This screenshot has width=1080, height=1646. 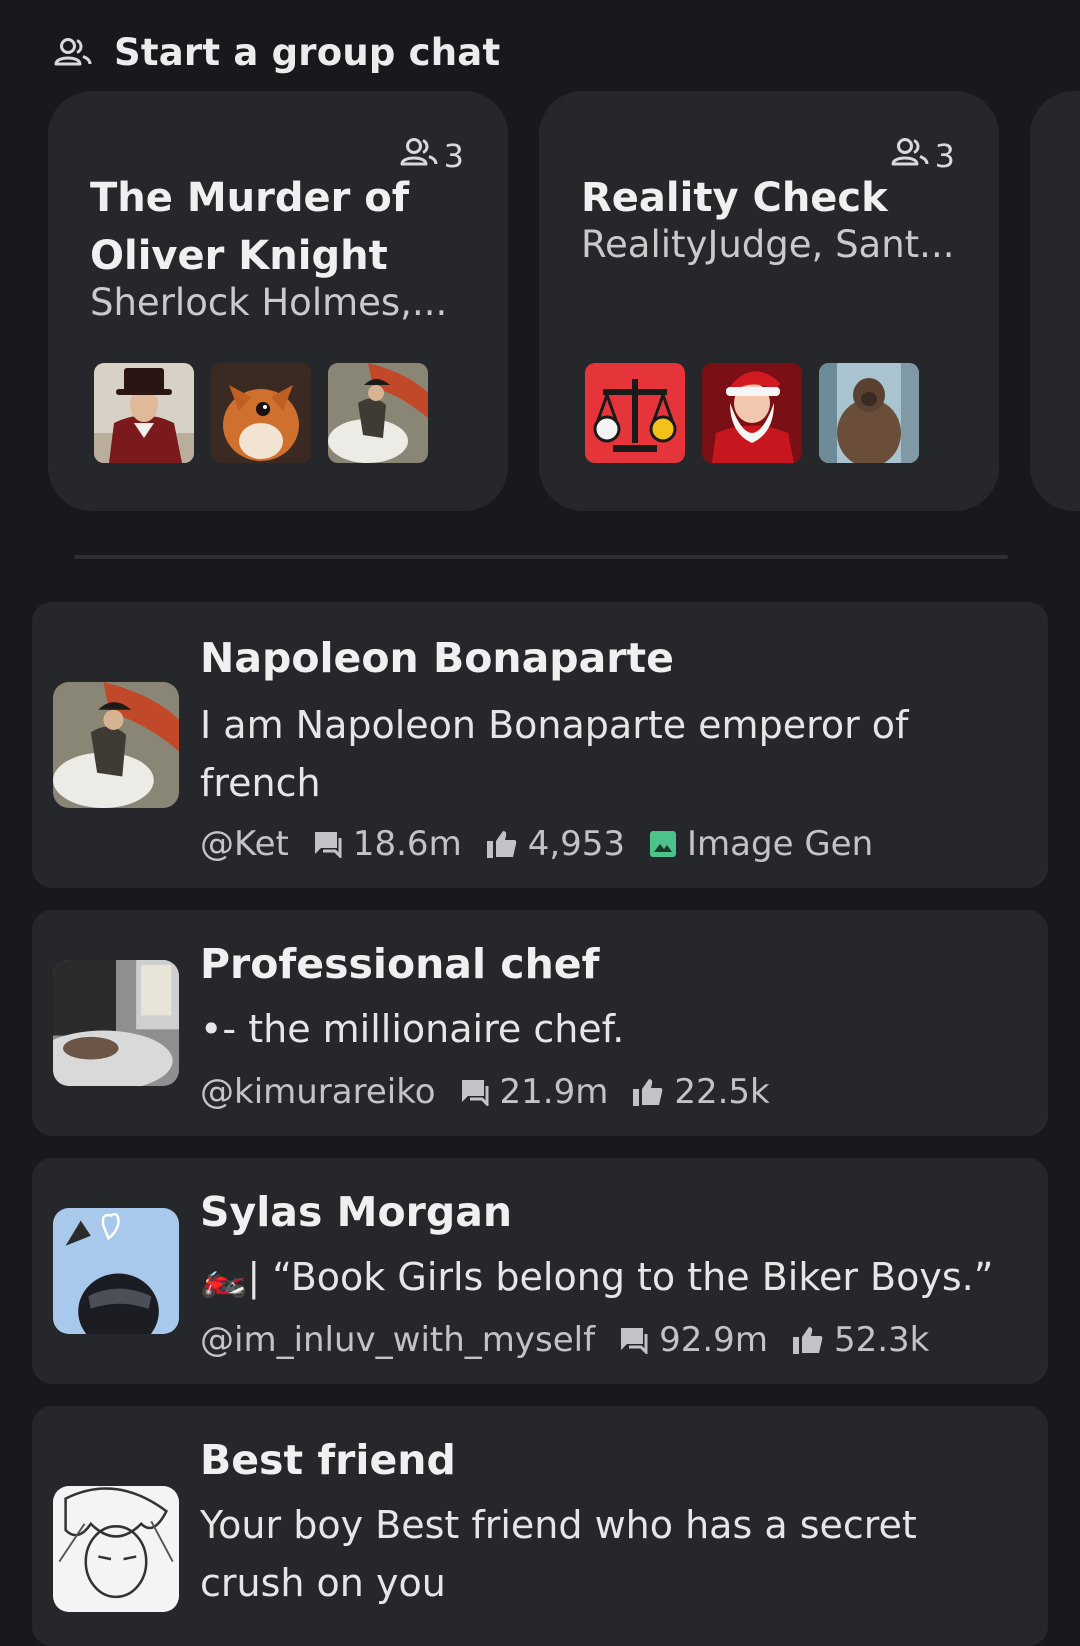 I want to click on character-meta: @Ket 18.6m 4,953 Image Gen, so click(x=548, y=844).